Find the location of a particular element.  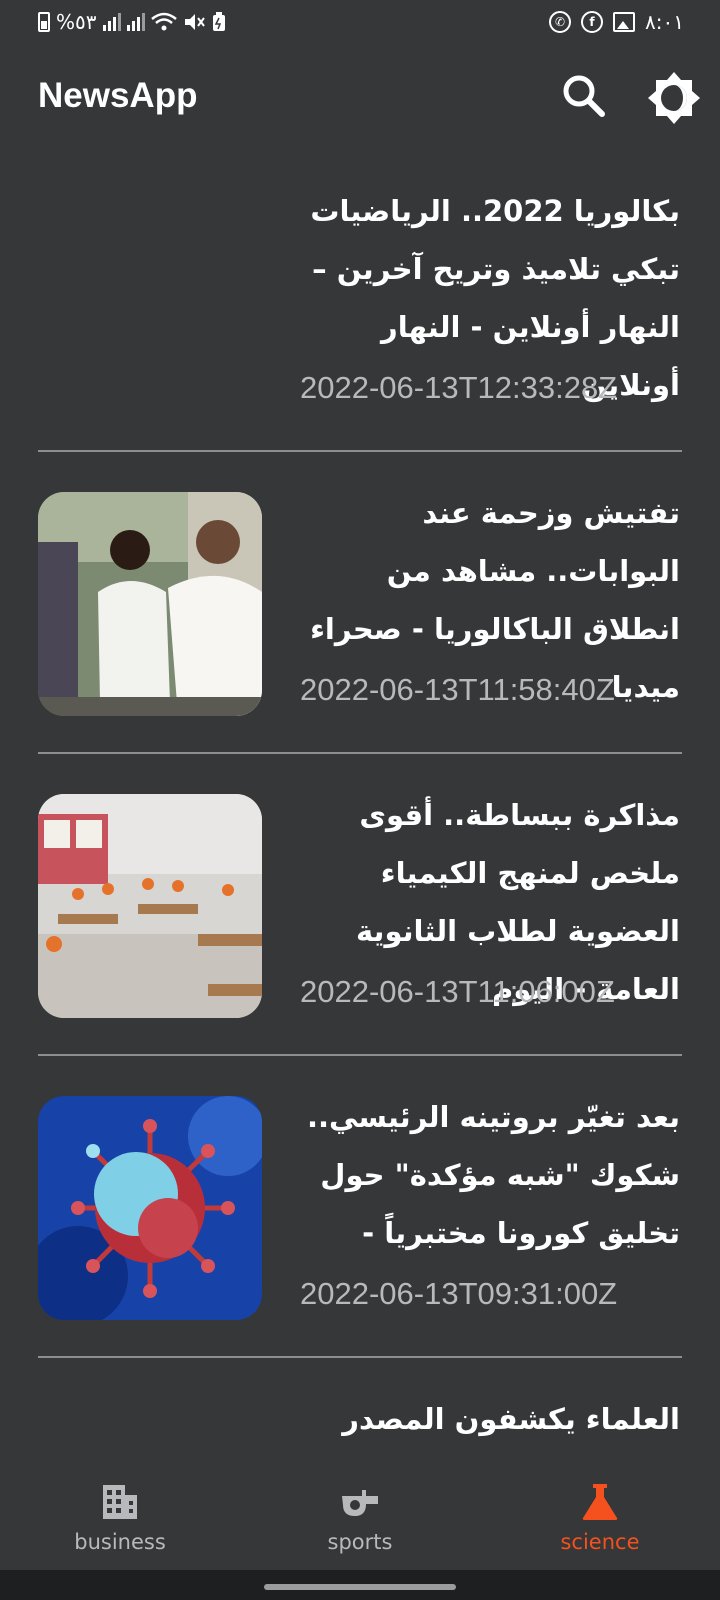

clock: ٨:٠١ is located at coordinates (664, 22).